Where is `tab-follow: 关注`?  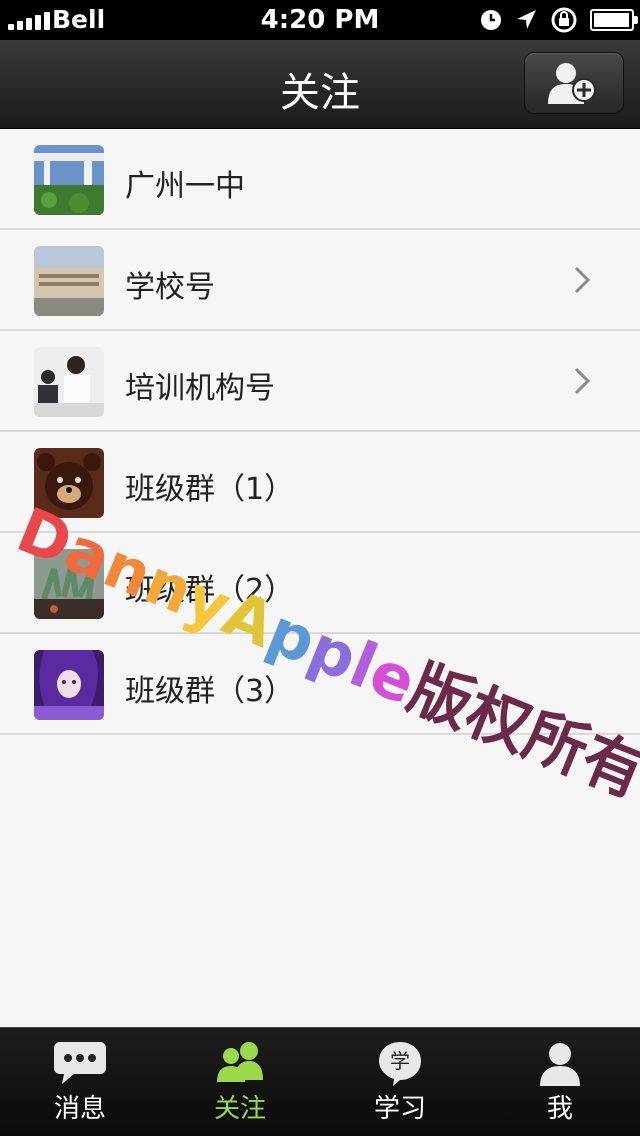 tab-follow: 关注 is located at coordinates (240, 1082).